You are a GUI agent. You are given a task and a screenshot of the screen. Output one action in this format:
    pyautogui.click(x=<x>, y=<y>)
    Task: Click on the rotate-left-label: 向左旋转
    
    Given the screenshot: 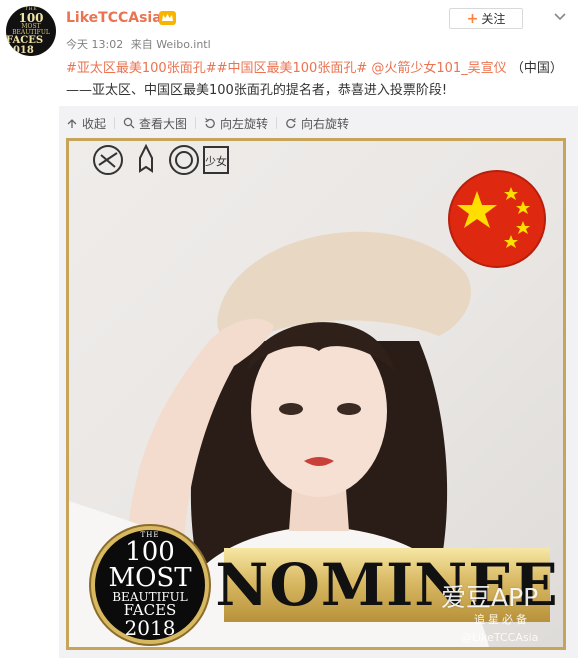 What is the action you would take?
    pyautogui.click(x=244, y=123)
    